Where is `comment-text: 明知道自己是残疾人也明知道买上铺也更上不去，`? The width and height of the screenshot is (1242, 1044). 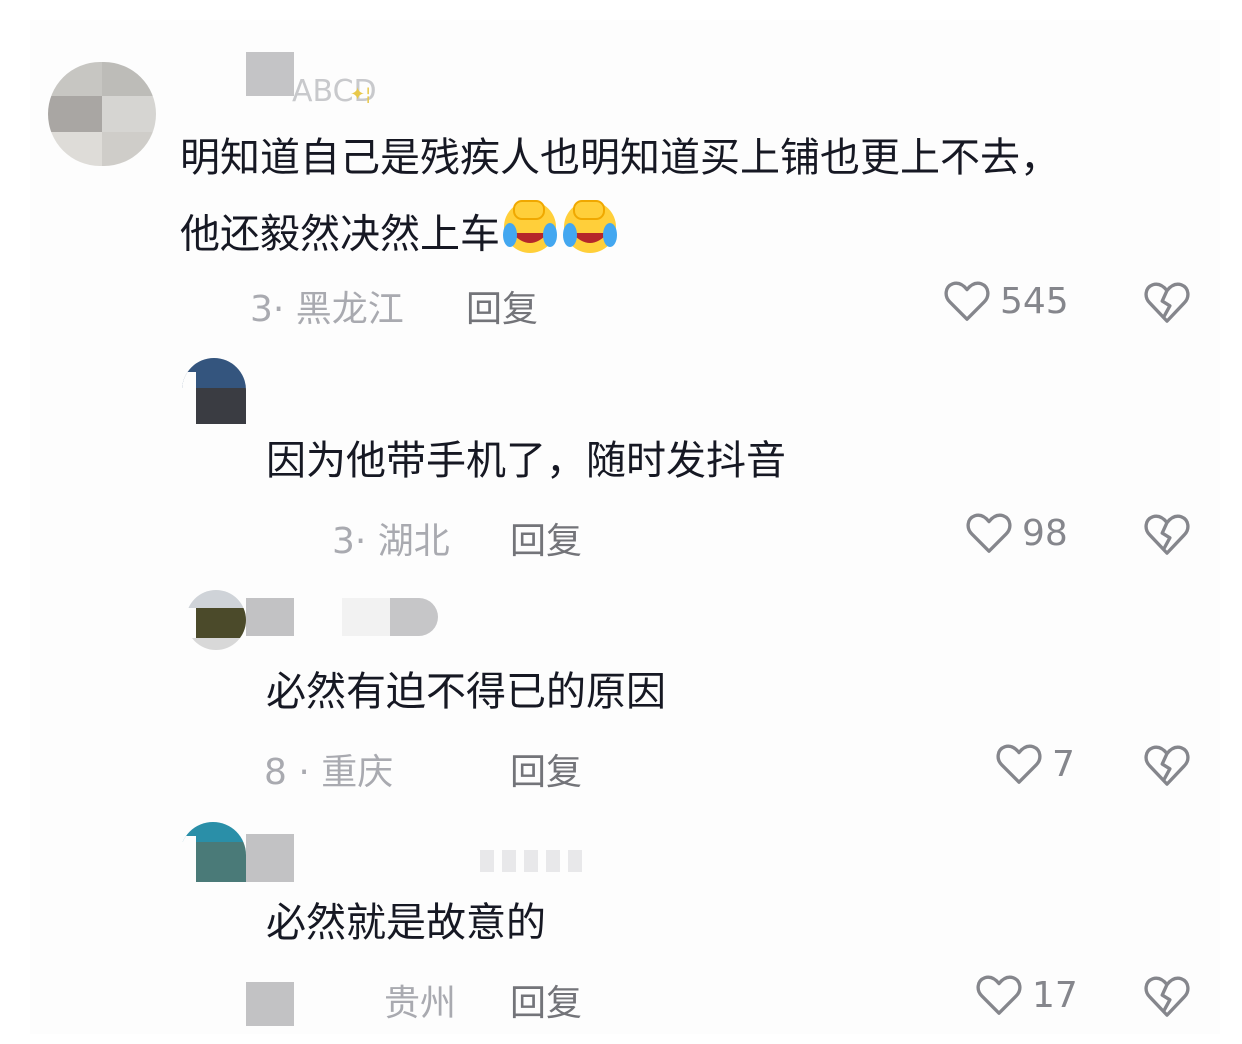
comment-text: 明知道自己是残疾人也明知道买上铺也更上不去， is located at coordinates (620, 158).